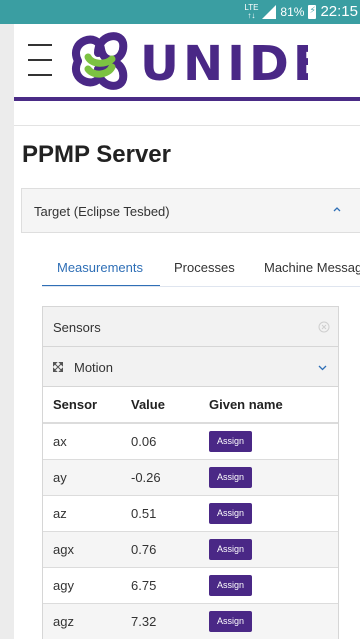  What do you see at coordinates (251, 11) in the screenshot?
I see `network-type: LTE ↑↓` at bounding box center [251, 11].